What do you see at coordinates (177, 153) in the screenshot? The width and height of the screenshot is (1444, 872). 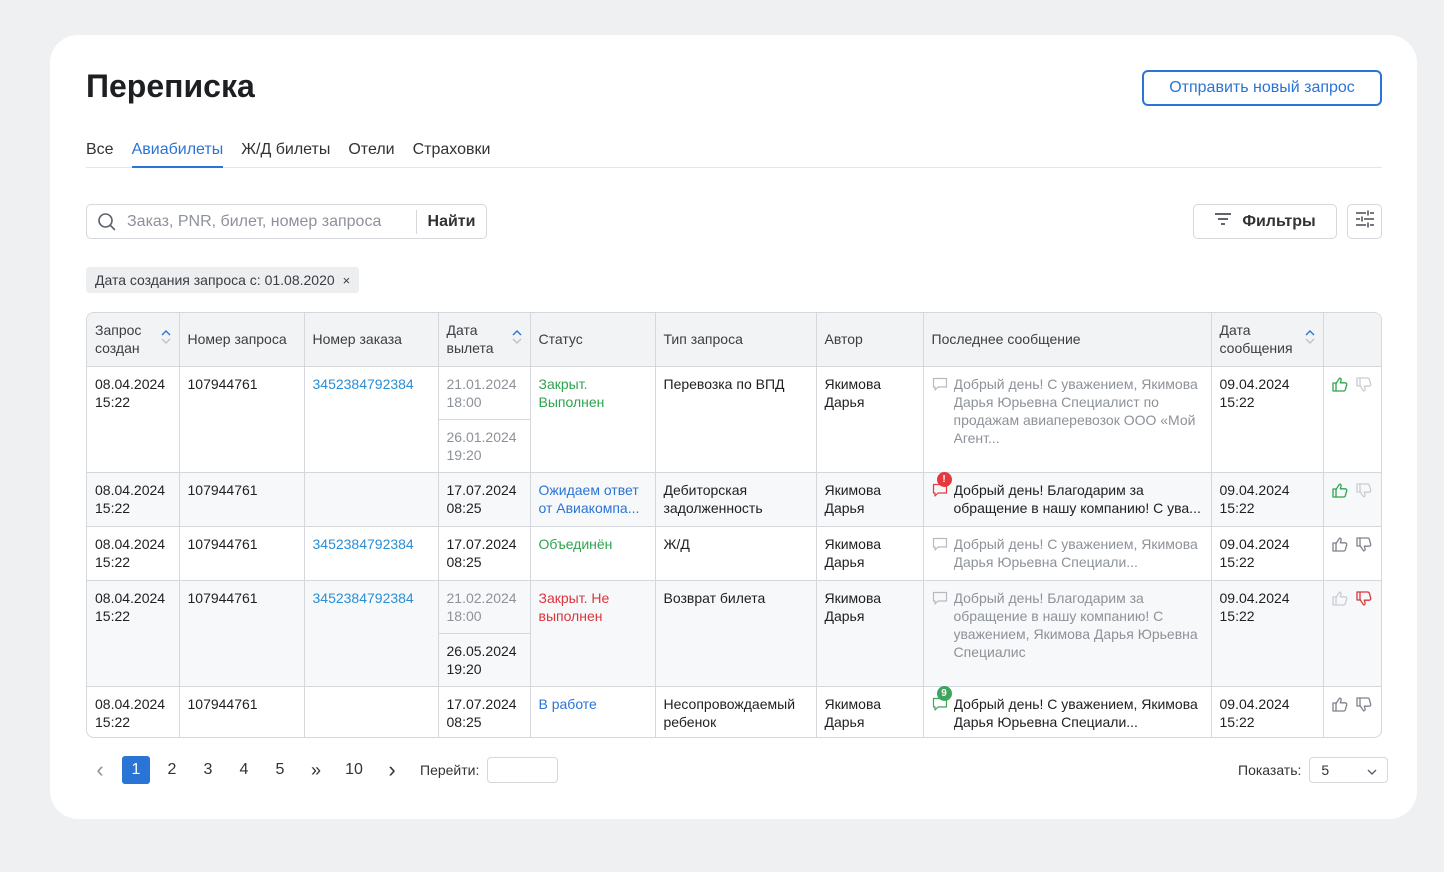 I see `tab-1: Авиабилеты` at bounding box center [177, 153].